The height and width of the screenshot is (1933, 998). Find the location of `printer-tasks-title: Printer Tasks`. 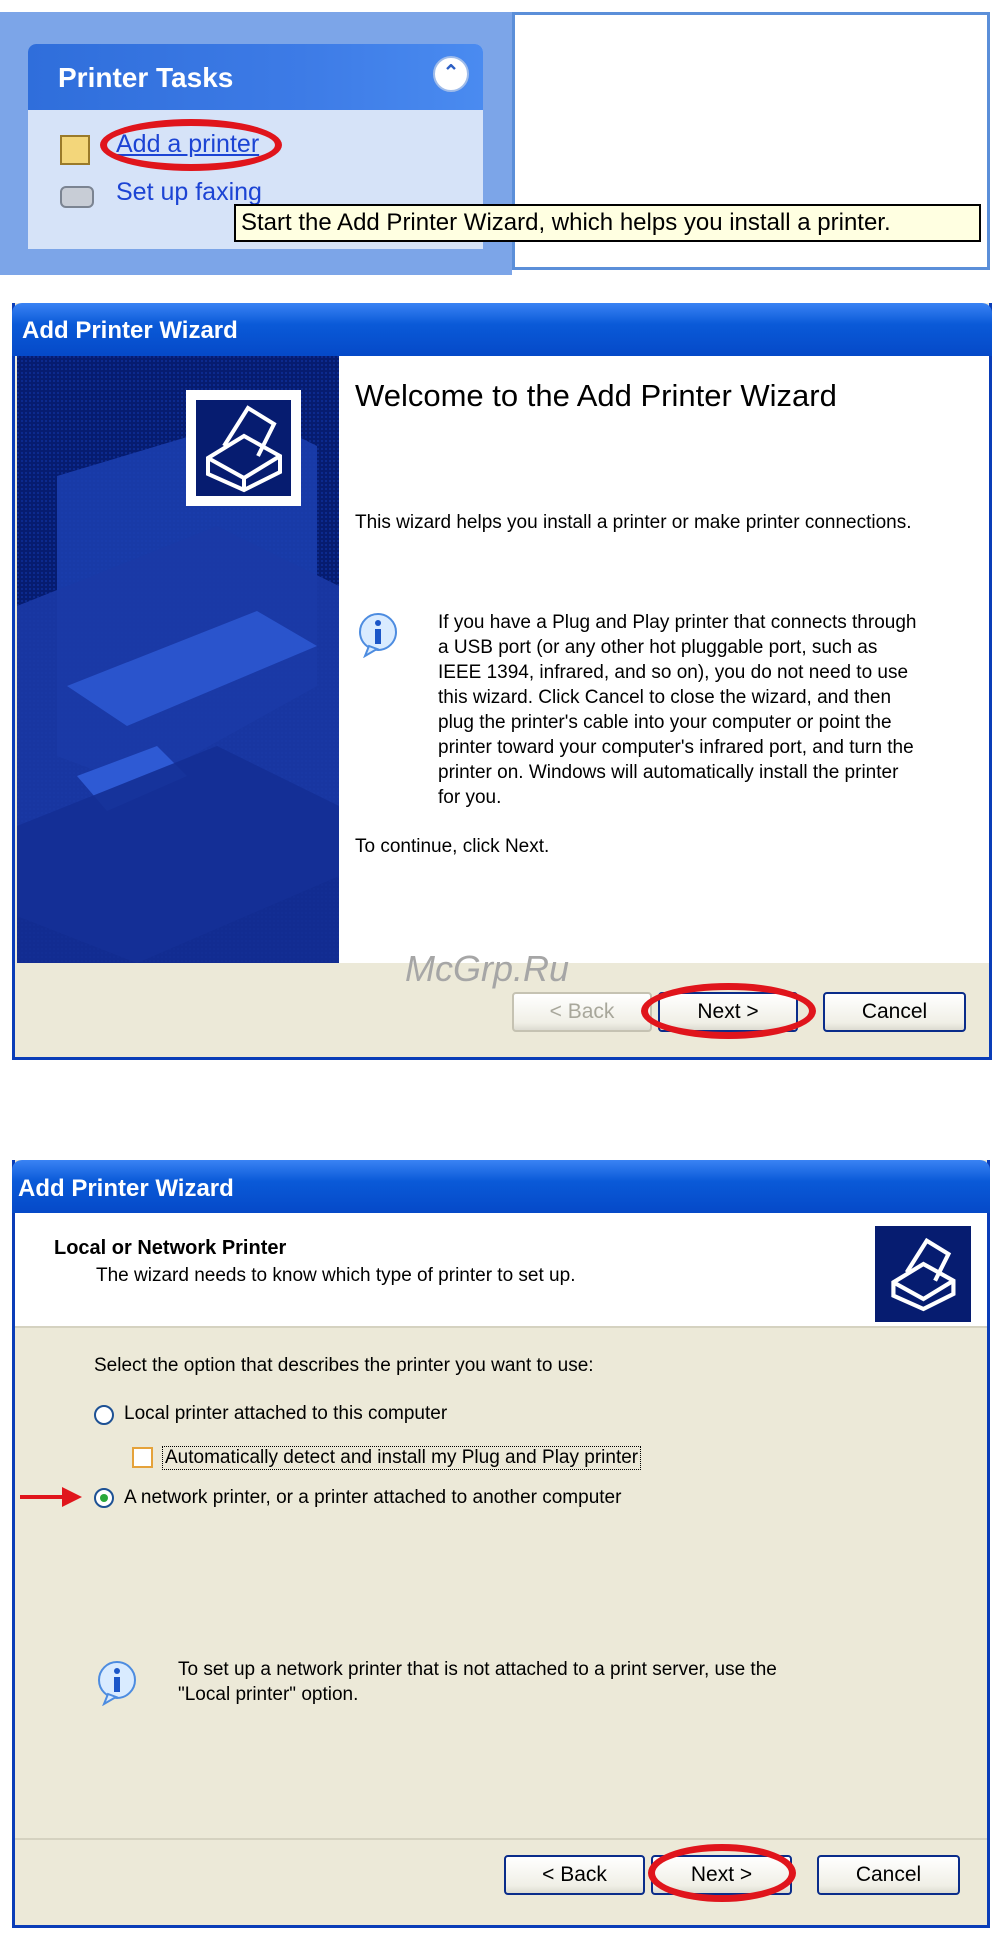

printer-tasks-title: Printer Tasks is located at coordinates (146, 77).